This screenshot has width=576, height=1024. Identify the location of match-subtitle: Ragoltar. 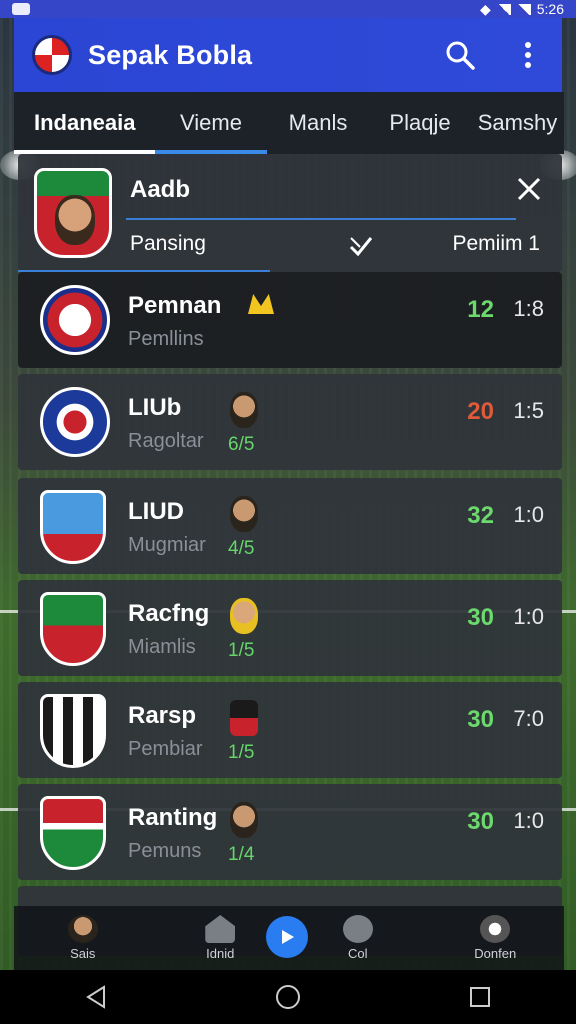
(166, 441).